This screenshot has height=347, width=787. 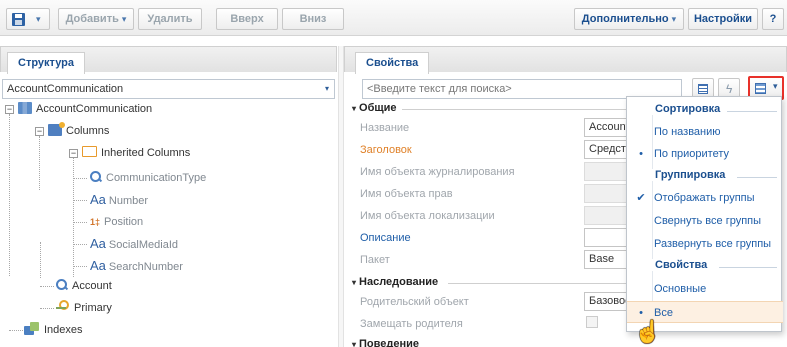 I want to click on help-button: ?, so click(x=773, y=19).